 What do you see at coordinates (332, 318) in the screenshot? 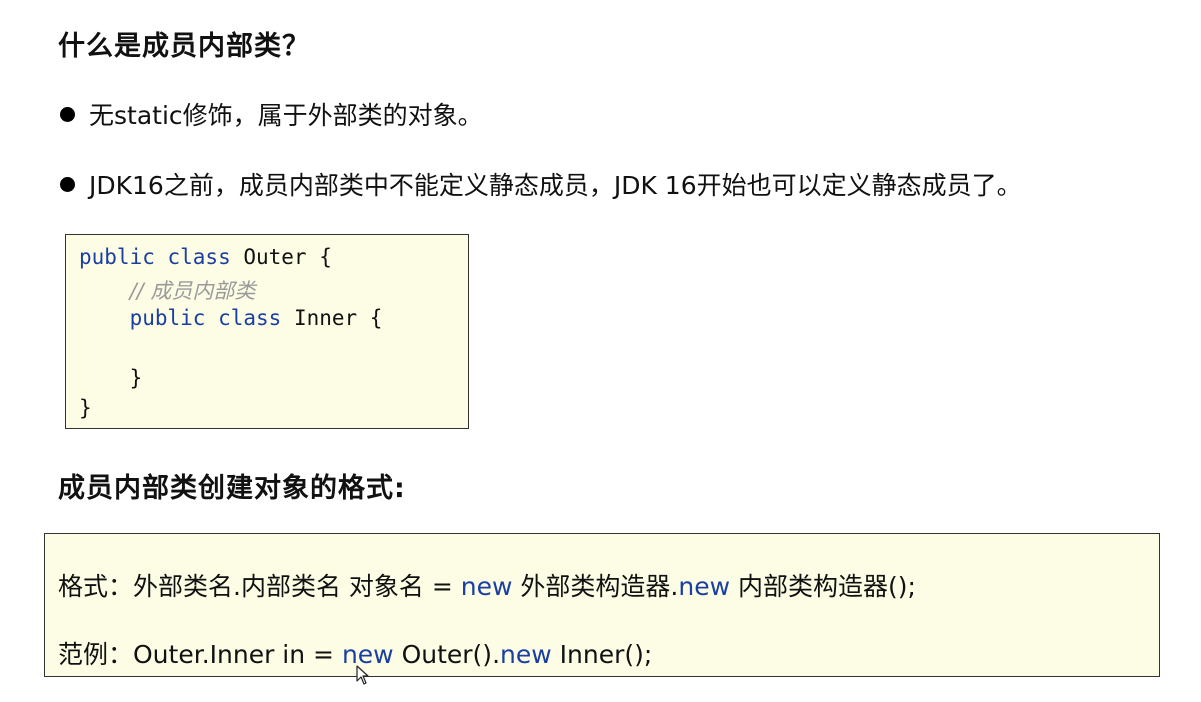
I see `code-text: Inner {` at bounding box center [332, 318].